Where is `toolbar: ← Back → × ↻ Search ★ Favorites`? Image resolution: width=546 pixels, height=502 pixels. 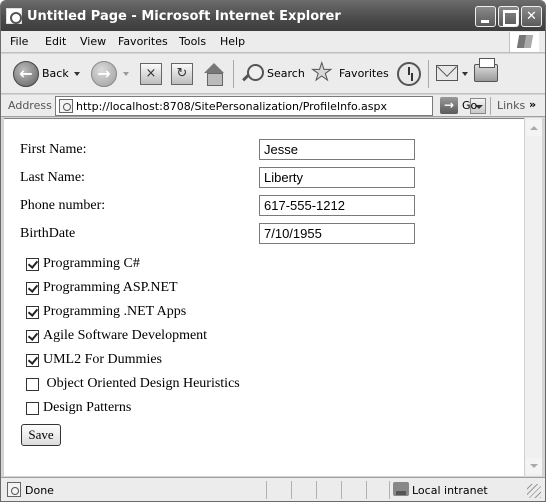
toolbar: ← Back → × ↻ Search ★ Favorites is located at coordinates (273, 74).